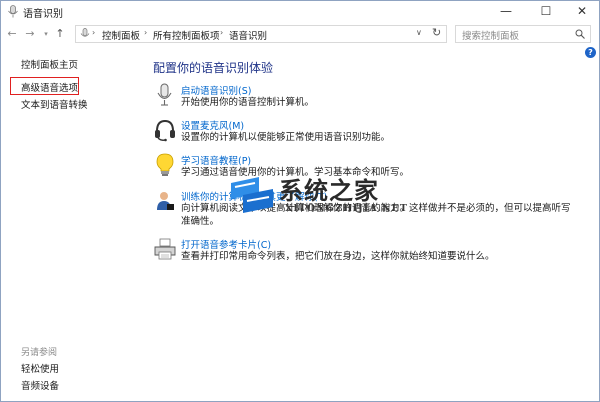 This screenshot has width=600, height=402. Describe the element at coordinates (40, 368) in the screenshot. I see `ease-of-access-link: 轻松使用` at that location.